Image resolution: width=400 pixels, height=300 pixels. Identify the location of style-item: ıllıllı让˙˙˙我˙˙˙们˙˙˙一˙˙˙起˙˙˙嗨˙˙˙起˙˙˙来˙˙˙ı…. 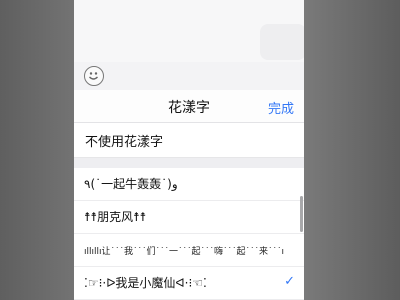
(189, 250).